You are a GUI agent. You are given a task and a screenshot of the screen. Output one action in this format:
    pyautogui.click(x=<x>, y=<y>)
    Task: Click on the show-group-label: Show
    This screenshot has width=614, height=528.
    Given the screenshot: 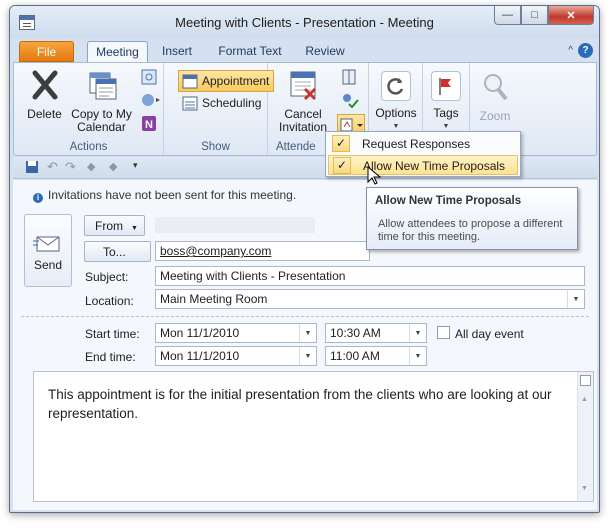 What is the action you would take?
    pyautogui.click(x=215, y=147)
    